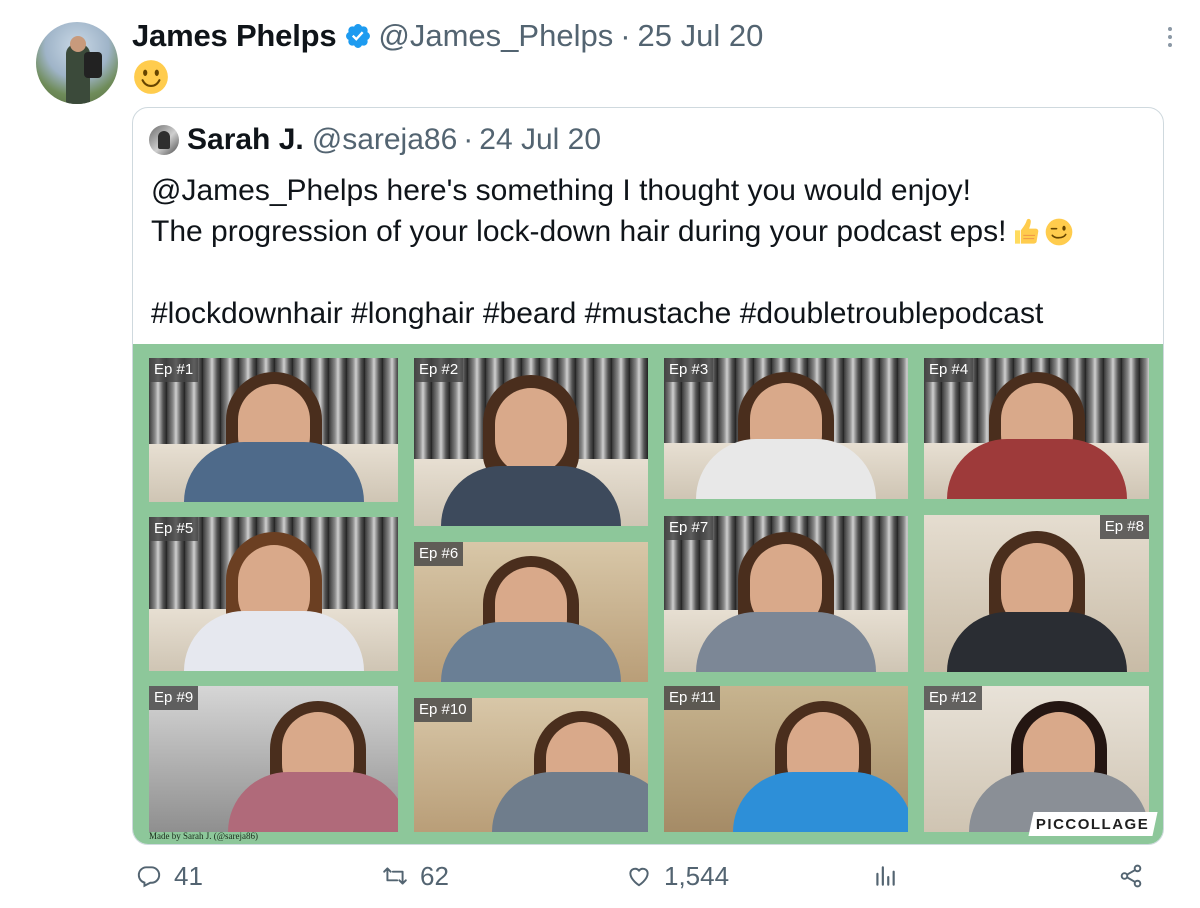 The width and height of the screenshot is (1200, 908). Describe the element at coordinates (786, 428) in the screenshot. I see `collage-tile: Ep #3` at that location.